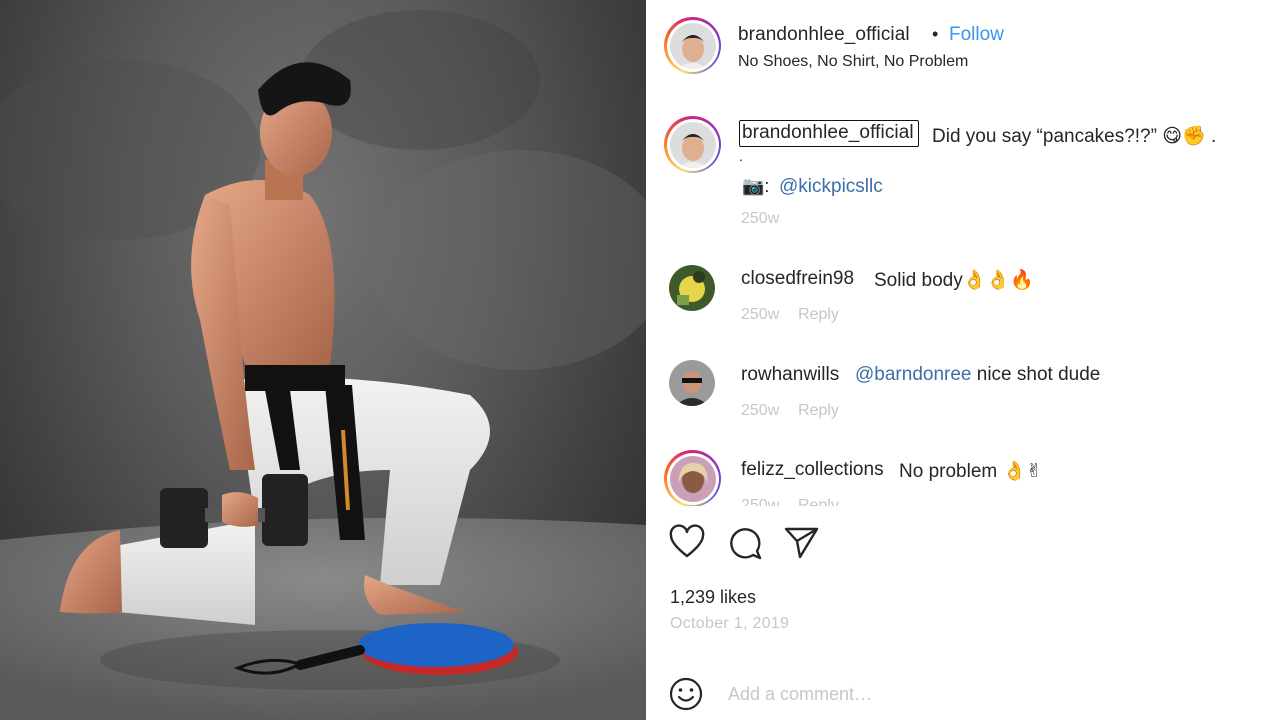  What do you see at coordinates (1036, 374) in the screenshot?
I see `comment-text: nice shot dude` at bounding box center [1036, 374].